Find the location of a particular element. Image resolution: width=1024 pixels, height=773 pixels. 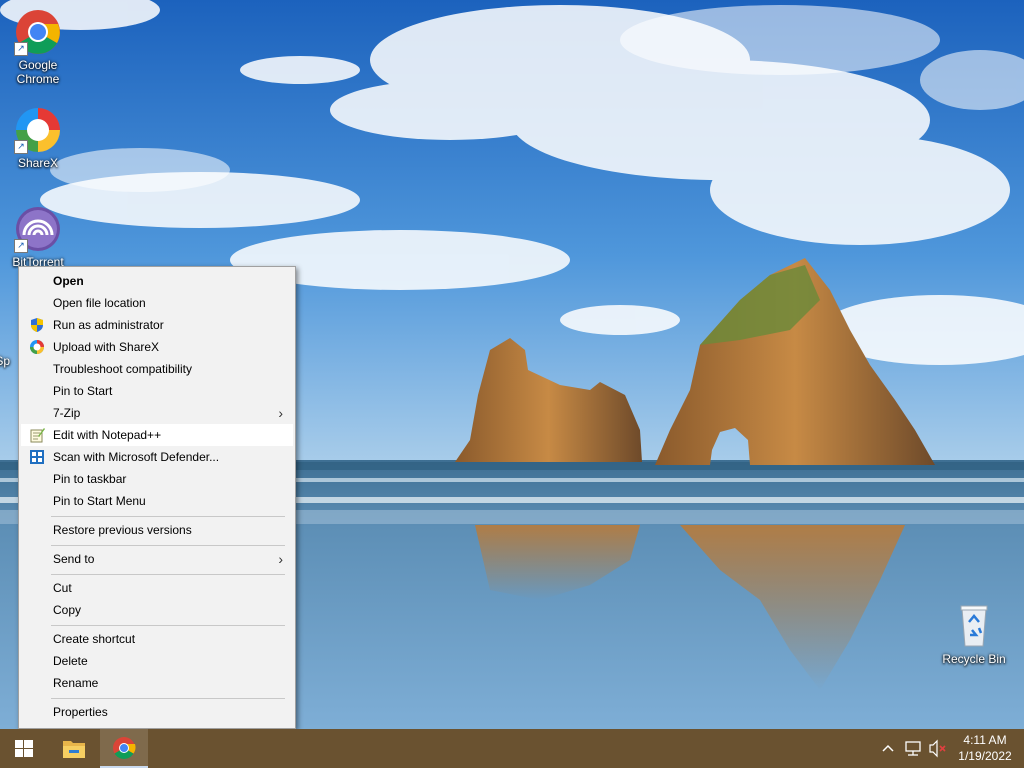

desktop-icon-recycle-bin: Recycle Bin is located at coordinates (974, 634).